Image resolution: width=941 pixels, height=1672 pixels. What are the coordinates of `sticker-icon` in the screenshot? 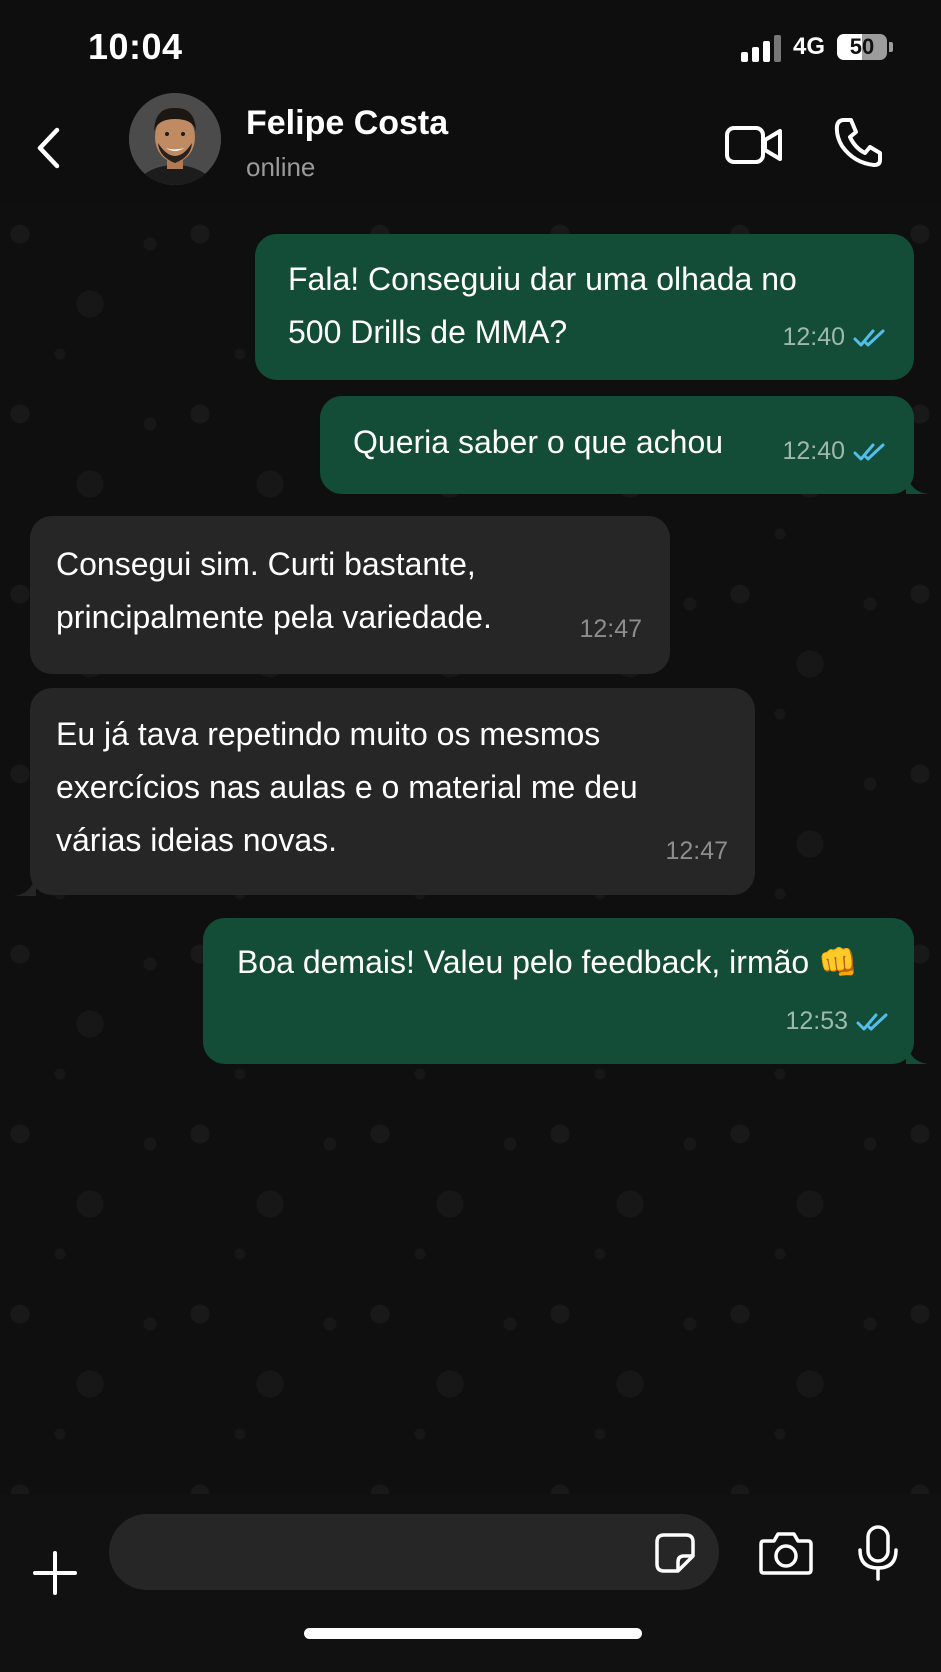 It's located at (675, 1553).